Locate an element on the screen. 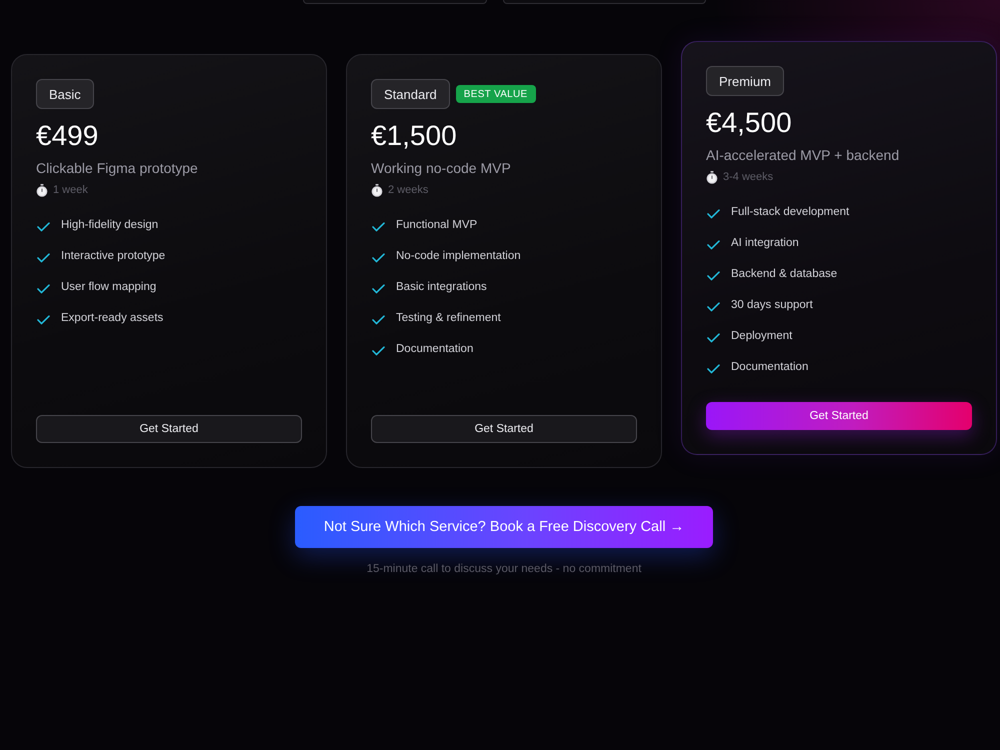 Image resolution: width=1000 pixels, height=750 pixels. feature-text: Basic integrations is located at coordinates (441, 287).